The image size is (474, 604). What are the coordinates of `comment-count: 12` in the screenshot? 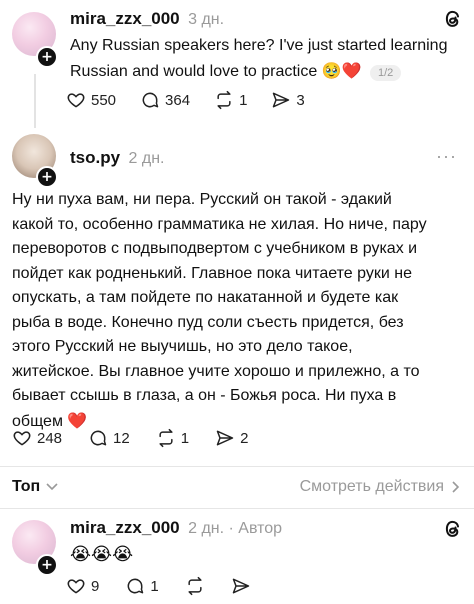 It's located at (121, 438).